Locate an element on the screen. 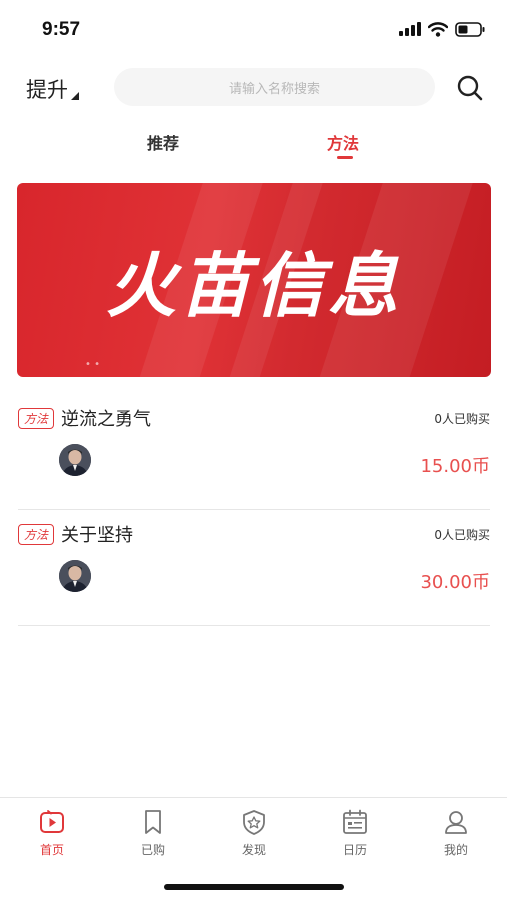 This screenshot has width=507, height=900. course-price: 15.00币 is located at coordinates (455, 466).